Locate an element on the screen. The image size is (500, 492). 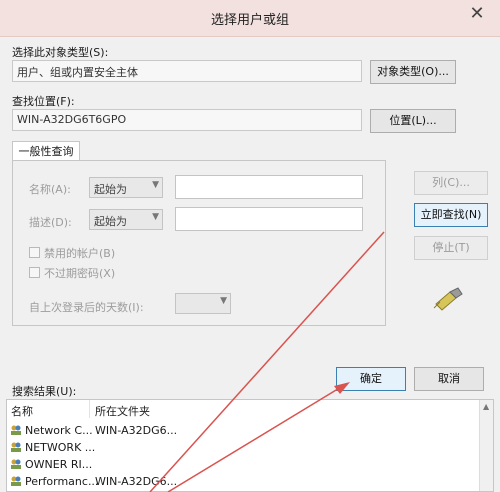
description-mode-select: 起始为 ▼ is located at coordinates (126, 219).